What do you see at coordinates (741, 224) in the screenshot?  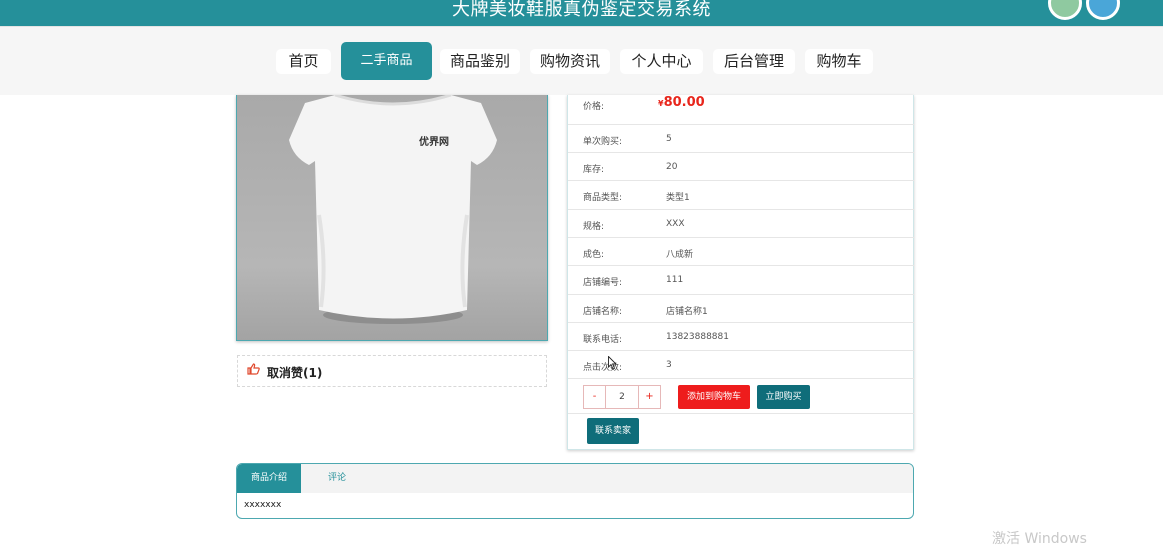 I see `info-row: 规格: XXX` at bounding box center [741, 224].